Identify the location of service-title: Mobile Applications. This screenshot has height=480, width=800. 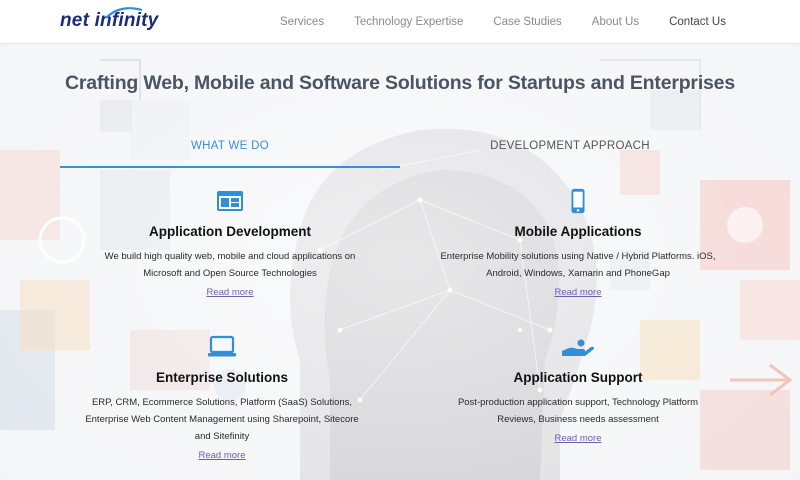
(578, 231).